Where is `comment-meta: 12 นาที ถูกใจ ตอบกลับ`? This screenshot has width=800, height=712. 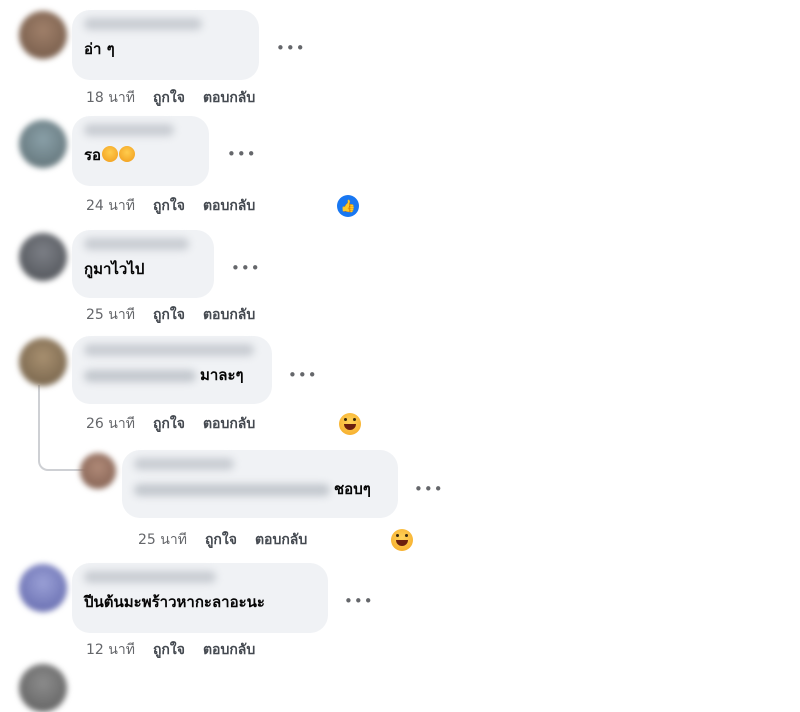
comment-meta: 12 นาที ถูกใจ ตอบกลับ is located at coordinates (170, 650).